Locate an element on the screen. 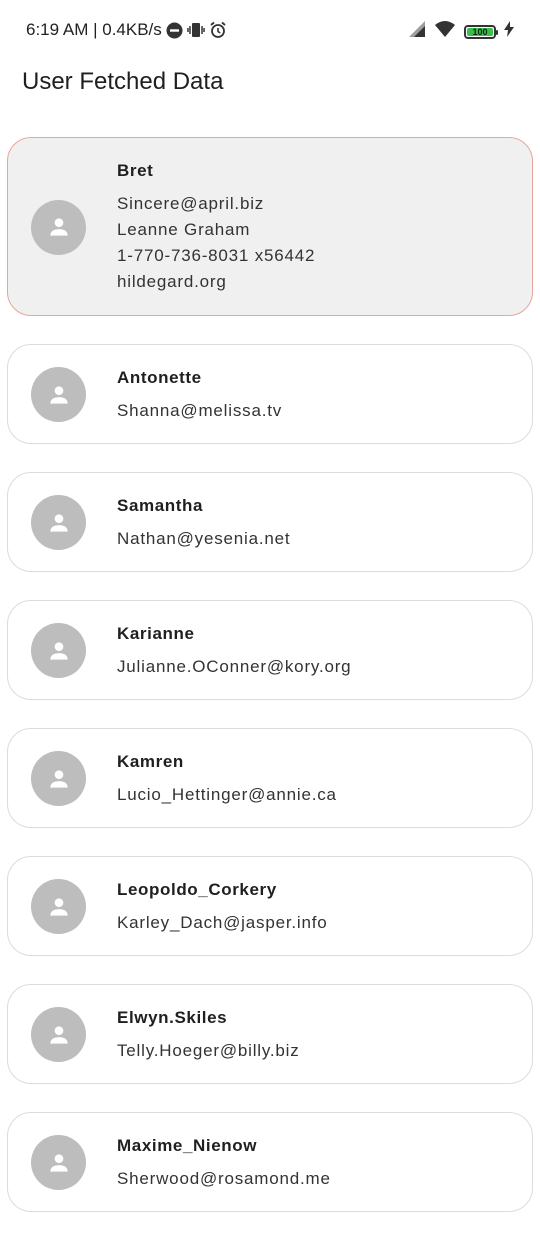 The image size is (540, 1240). user-card: Karianne Julianne.OConner@kory.org is located at coordinates (270, 650).